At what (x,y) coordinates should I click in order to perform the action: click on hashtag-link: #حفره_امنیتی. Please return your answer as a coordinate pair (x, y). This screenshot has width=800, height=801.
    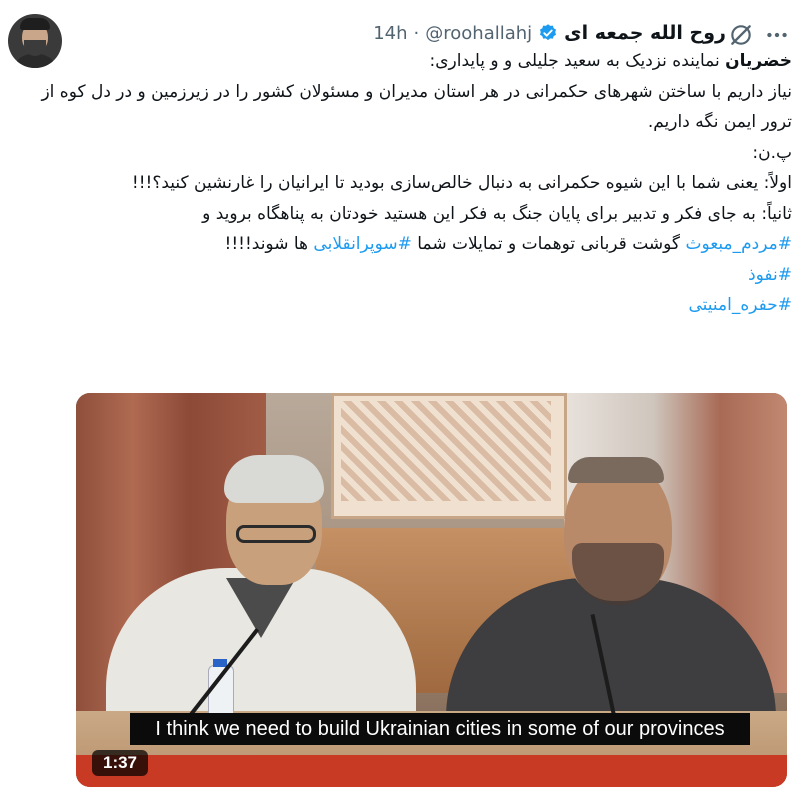
    Looking at the image, I should click on (740, 305).